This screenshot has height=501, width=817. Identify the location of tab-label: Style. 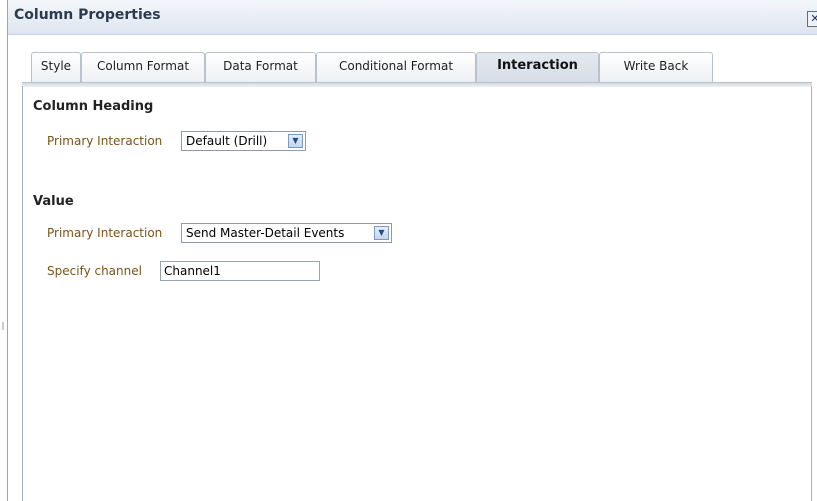
(56, 66).